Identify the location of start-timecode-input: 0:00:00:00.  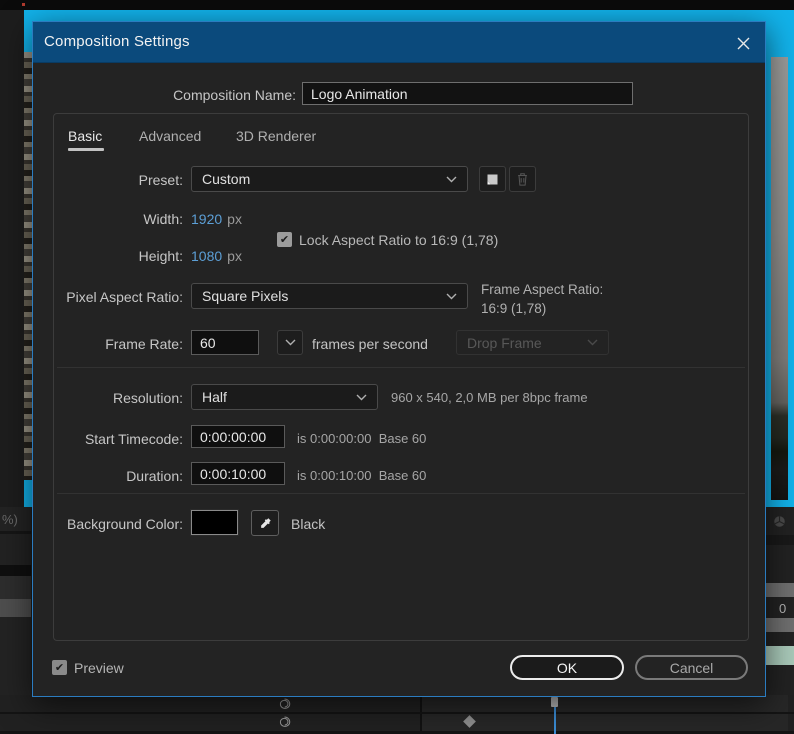
(238, 436).